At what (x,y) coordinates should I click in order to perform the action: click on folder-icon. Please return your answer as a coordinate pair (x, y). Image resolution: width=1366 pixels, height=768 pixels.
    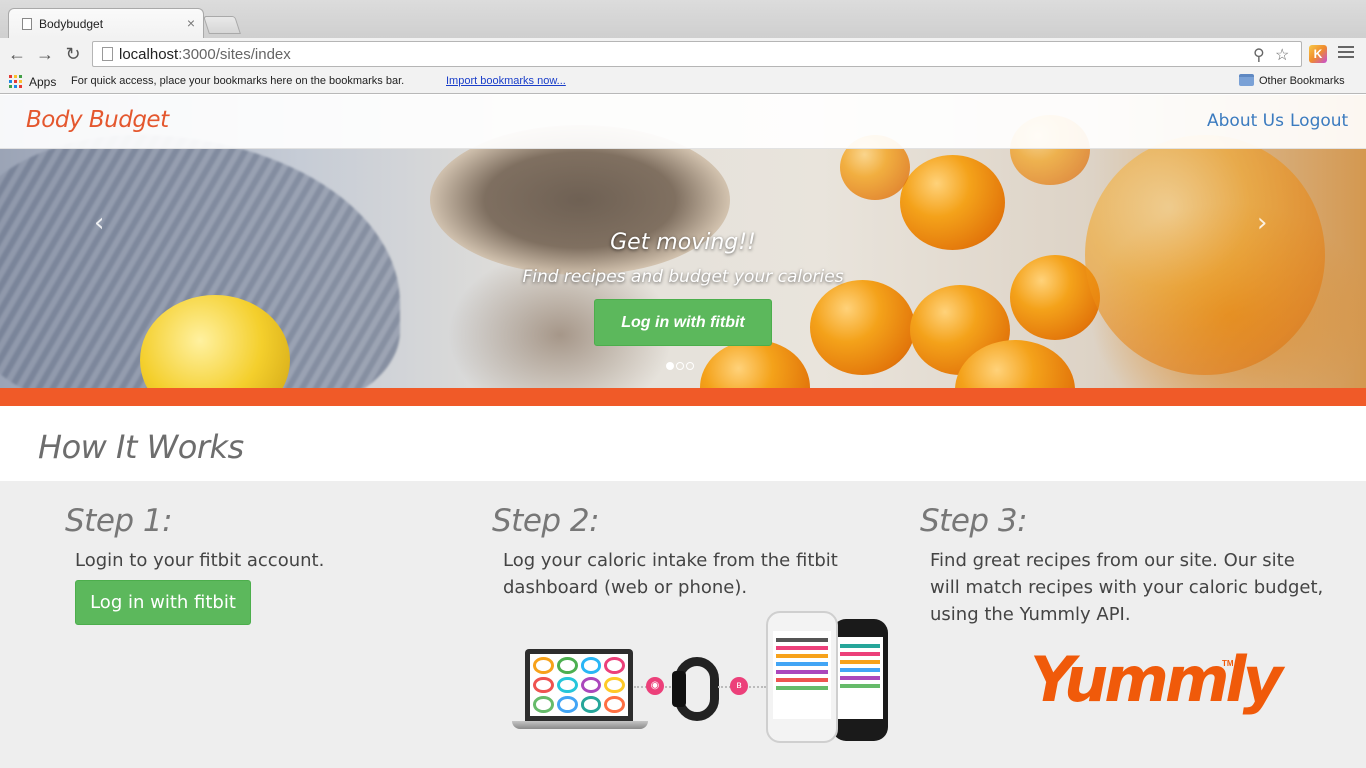
    Looking at the image, I should click on (1246, 80).